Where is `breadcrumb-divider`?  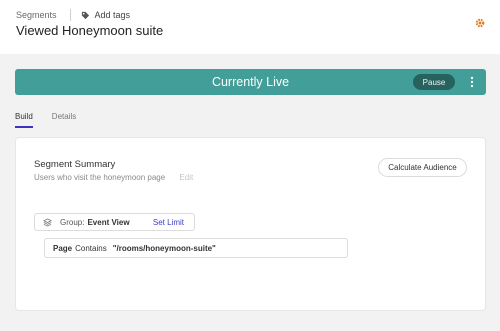 breadcrumb-divider is located at coordinates (70, 15).